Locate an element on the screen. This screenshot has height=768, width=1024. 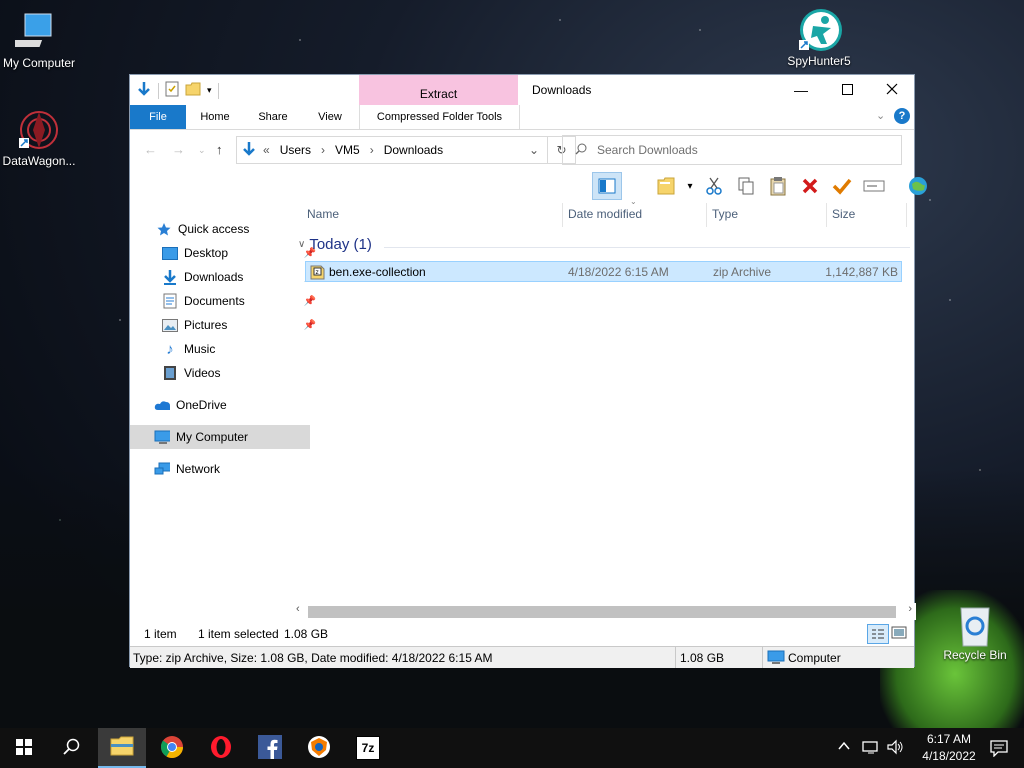
checkmark-icon is located at coordinates (842, 186).